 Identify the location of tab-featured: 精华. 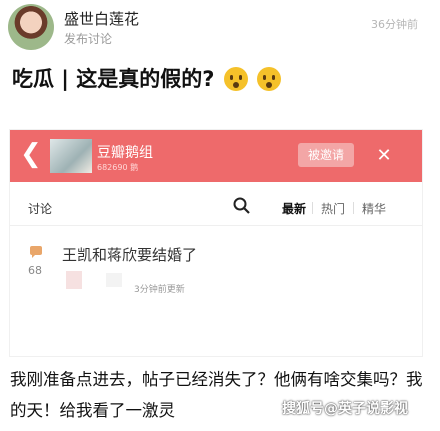
(374, 208).